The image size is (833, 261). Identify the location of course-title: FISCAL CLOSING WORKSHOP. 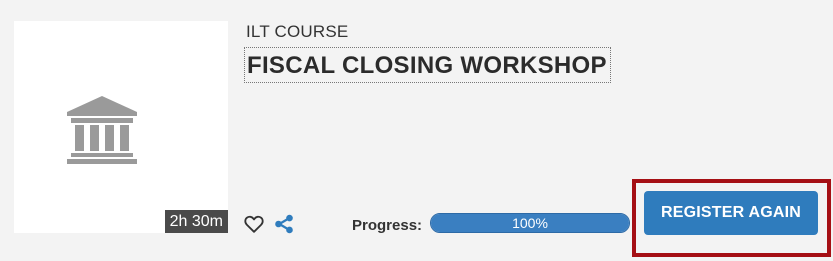
(427, 65).